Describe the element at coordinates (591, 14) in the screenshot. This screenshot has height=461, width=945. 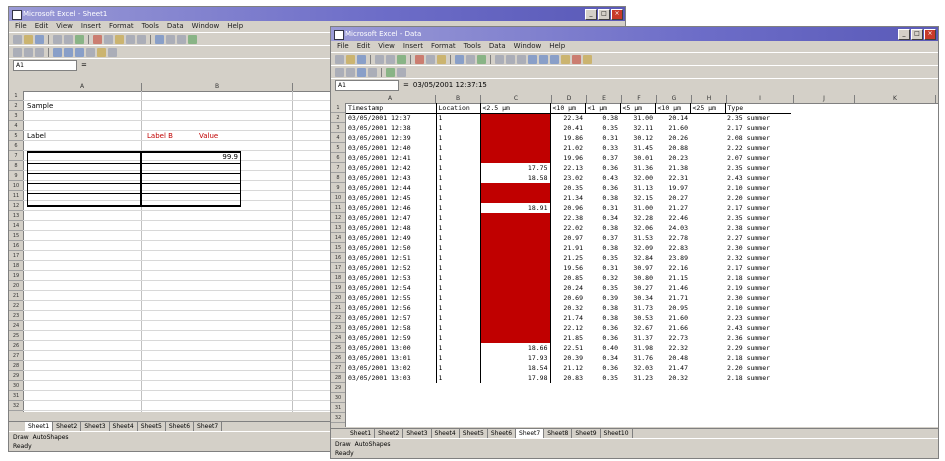
I see `minimize-button: _` at that location.